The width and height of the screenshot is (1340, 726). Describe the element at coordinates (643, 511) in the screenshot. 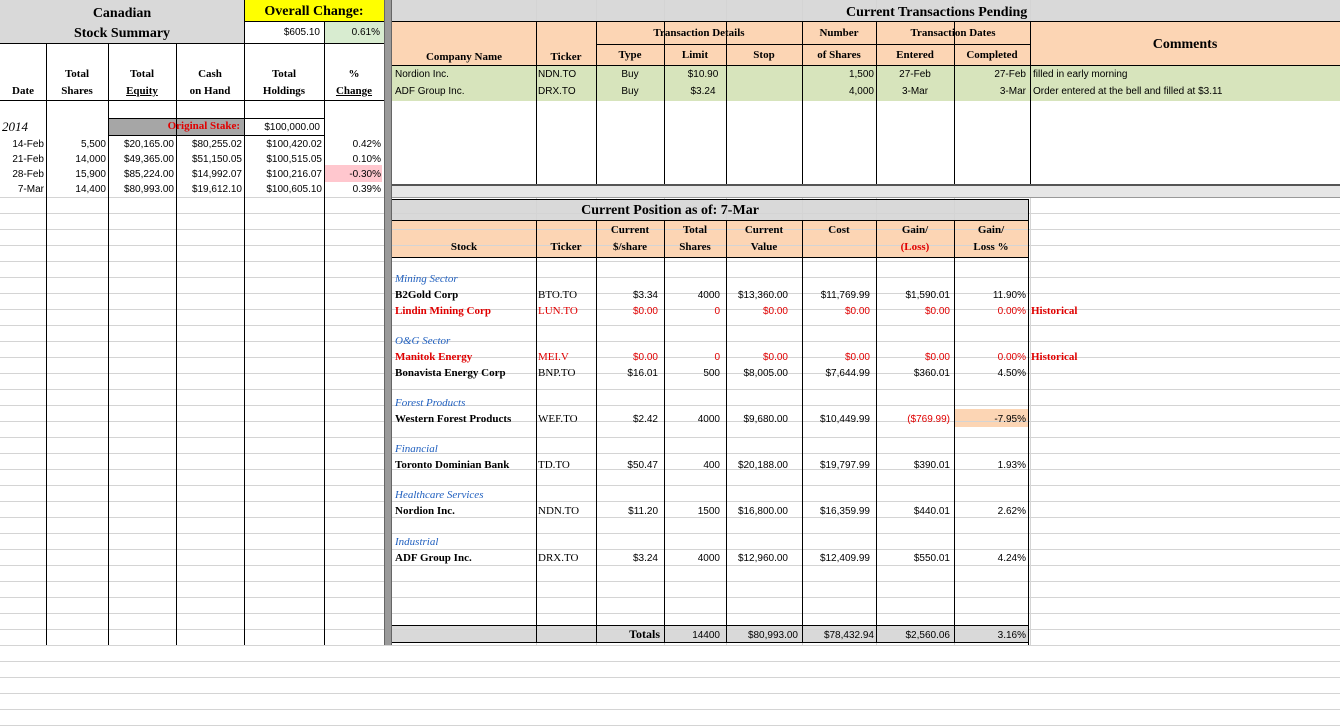

I see `stock-price: $11.20` at that location.